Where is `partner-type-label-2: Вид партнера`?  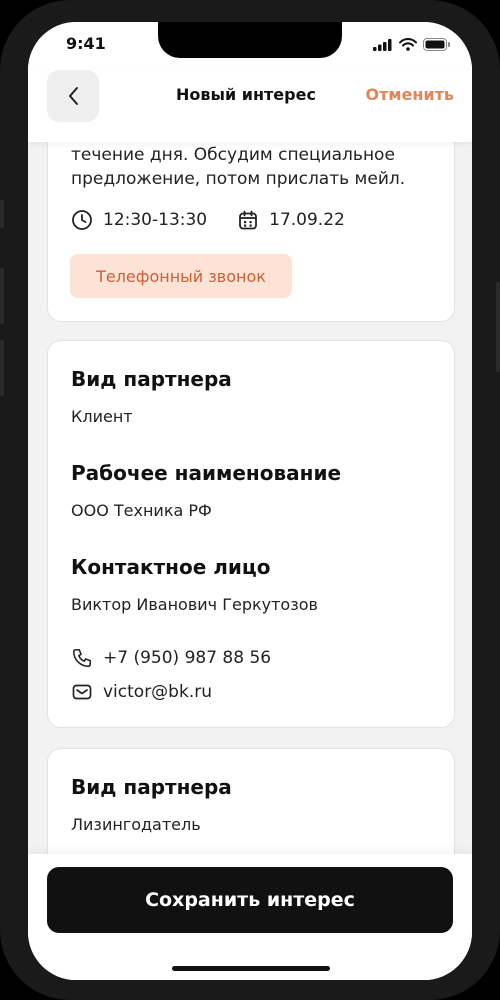 partner-type-label-2: Вид партнера is located at coordinates (151, 787).